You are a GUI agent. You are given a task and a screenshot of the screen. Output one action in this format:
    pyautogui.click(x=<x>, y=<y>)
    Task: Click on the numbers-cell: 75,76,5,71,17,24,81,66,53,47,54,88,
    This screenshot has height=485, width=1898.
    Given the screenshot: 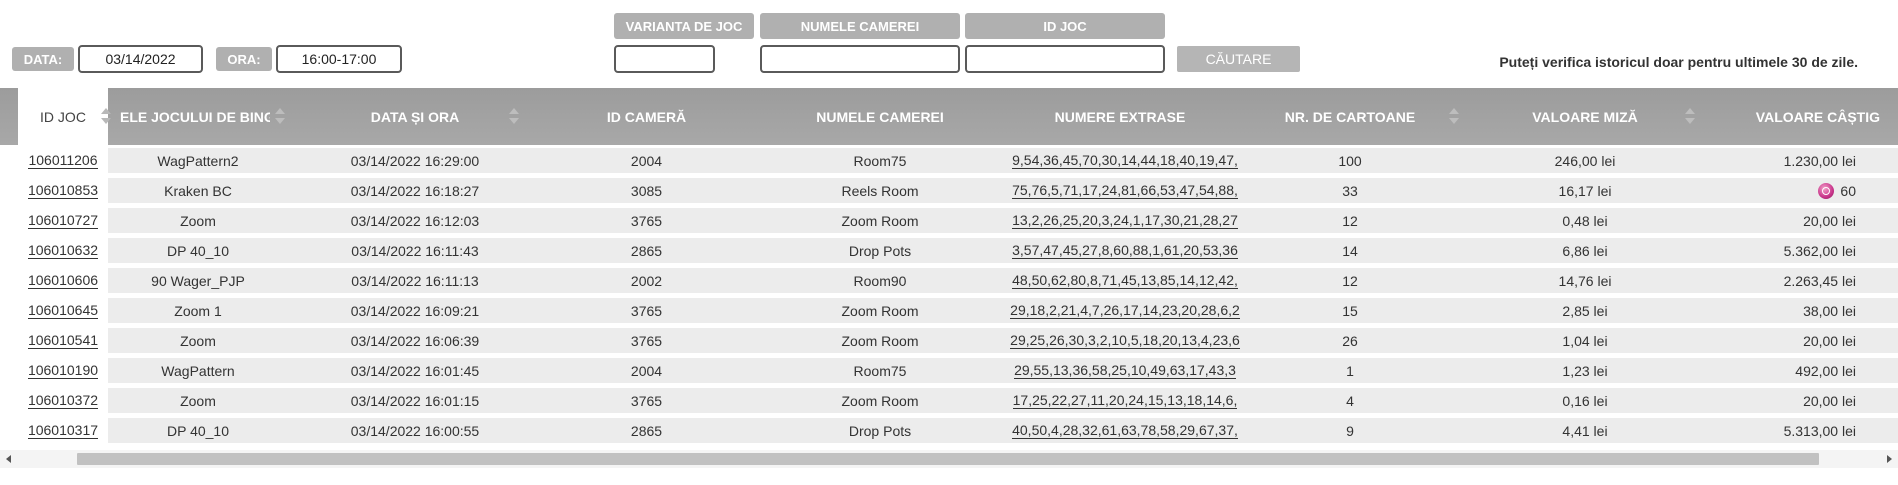 What is the action you would take?
    pyautogui.click(x=1125, y=190)
    